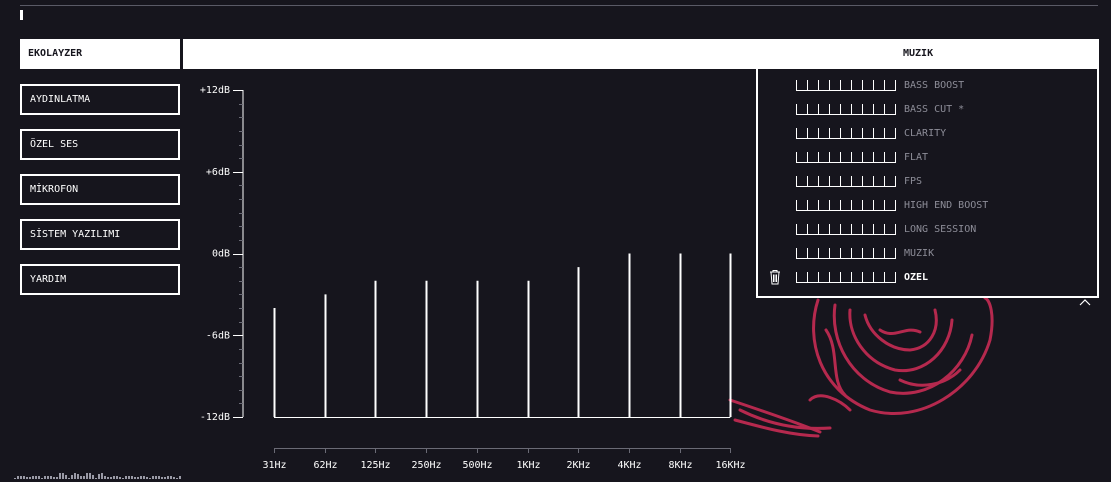 Image resolution: width=1111 pixels, height=482 pixels. Describe the element at coordinates (916, 157) in the screenshot. I see `preset-option-label: FLAT` at that location.